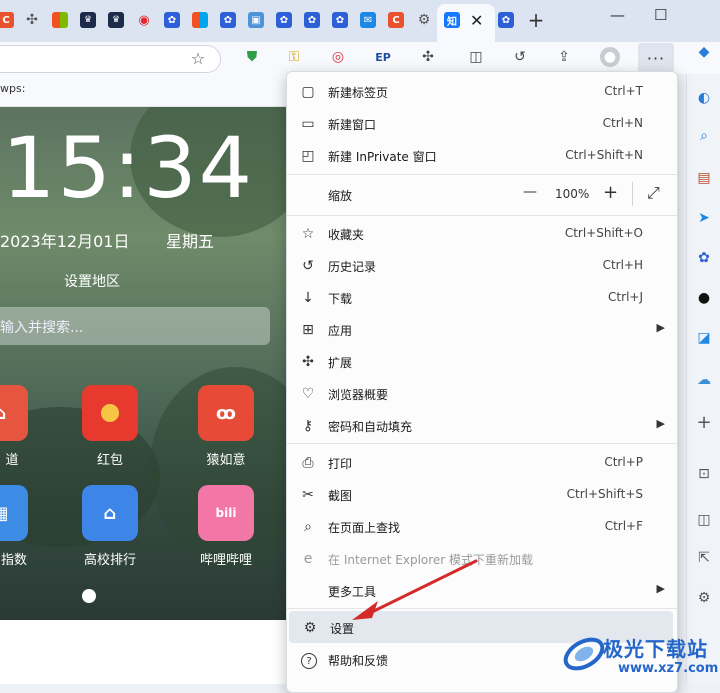 This screenshot has width=720, height=693. Describe the element at coordinates (704, 52) in the screenshot. I see `copilot-icon: ◆` at that location.